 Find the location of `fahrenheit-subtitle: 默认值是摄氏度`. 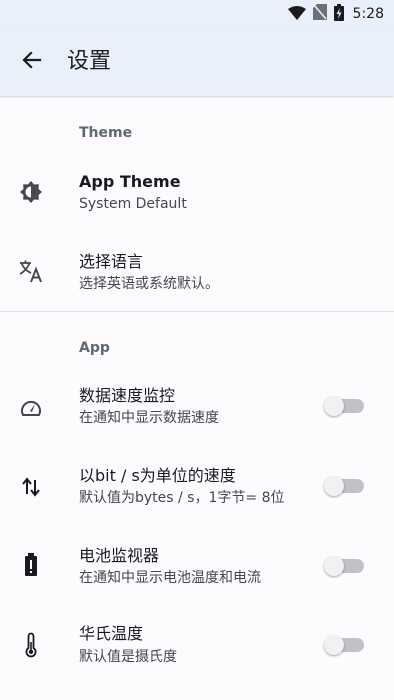

fahrenheit-subtitle: 默认值是摄氏度 is located at coordinates (128, 657).